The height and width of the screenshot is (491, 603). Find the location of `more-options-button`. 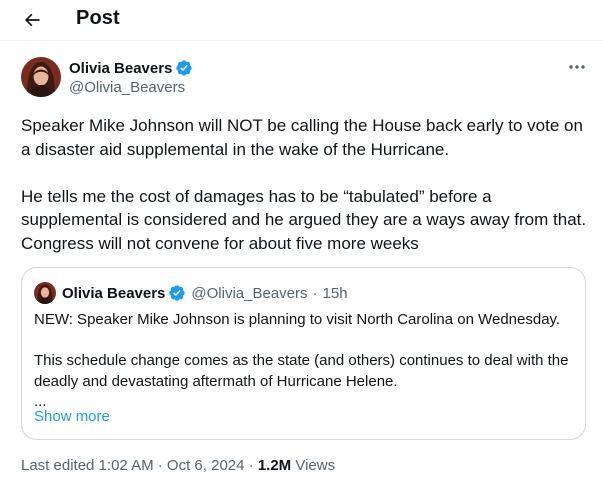

more-options-button is located at coordinates (577, 67).